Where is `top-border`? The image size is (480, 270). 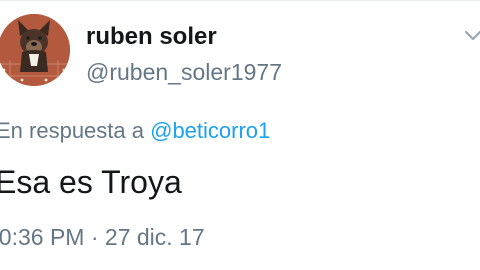 top-border is located at coordinates (240, 0).